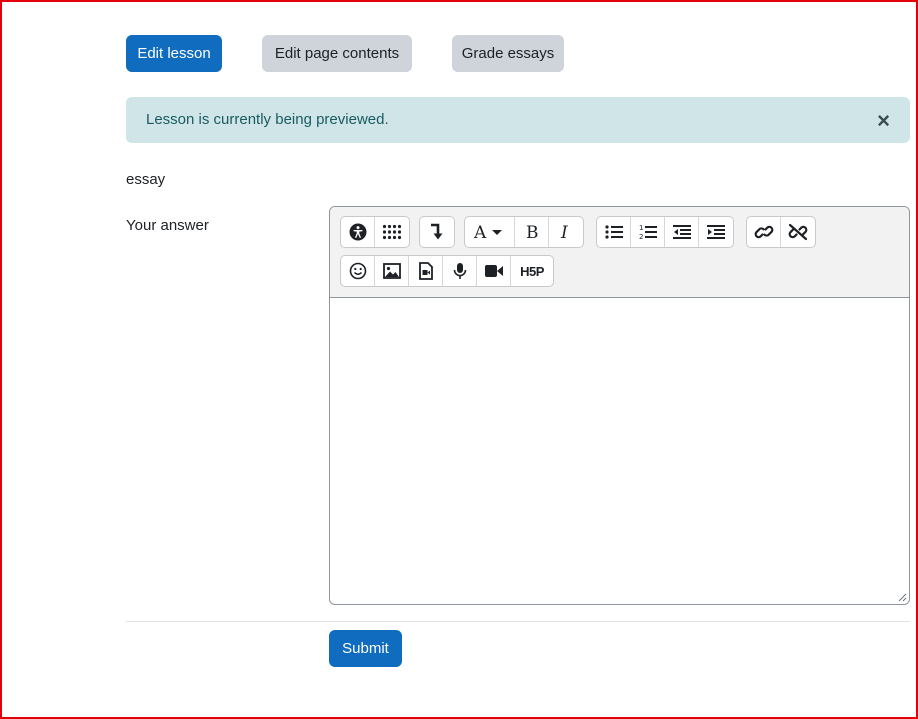  What do you see at coordinates (716, 232) in the screenshot?
I see `indent-icon` at bounding box center [716, 232].